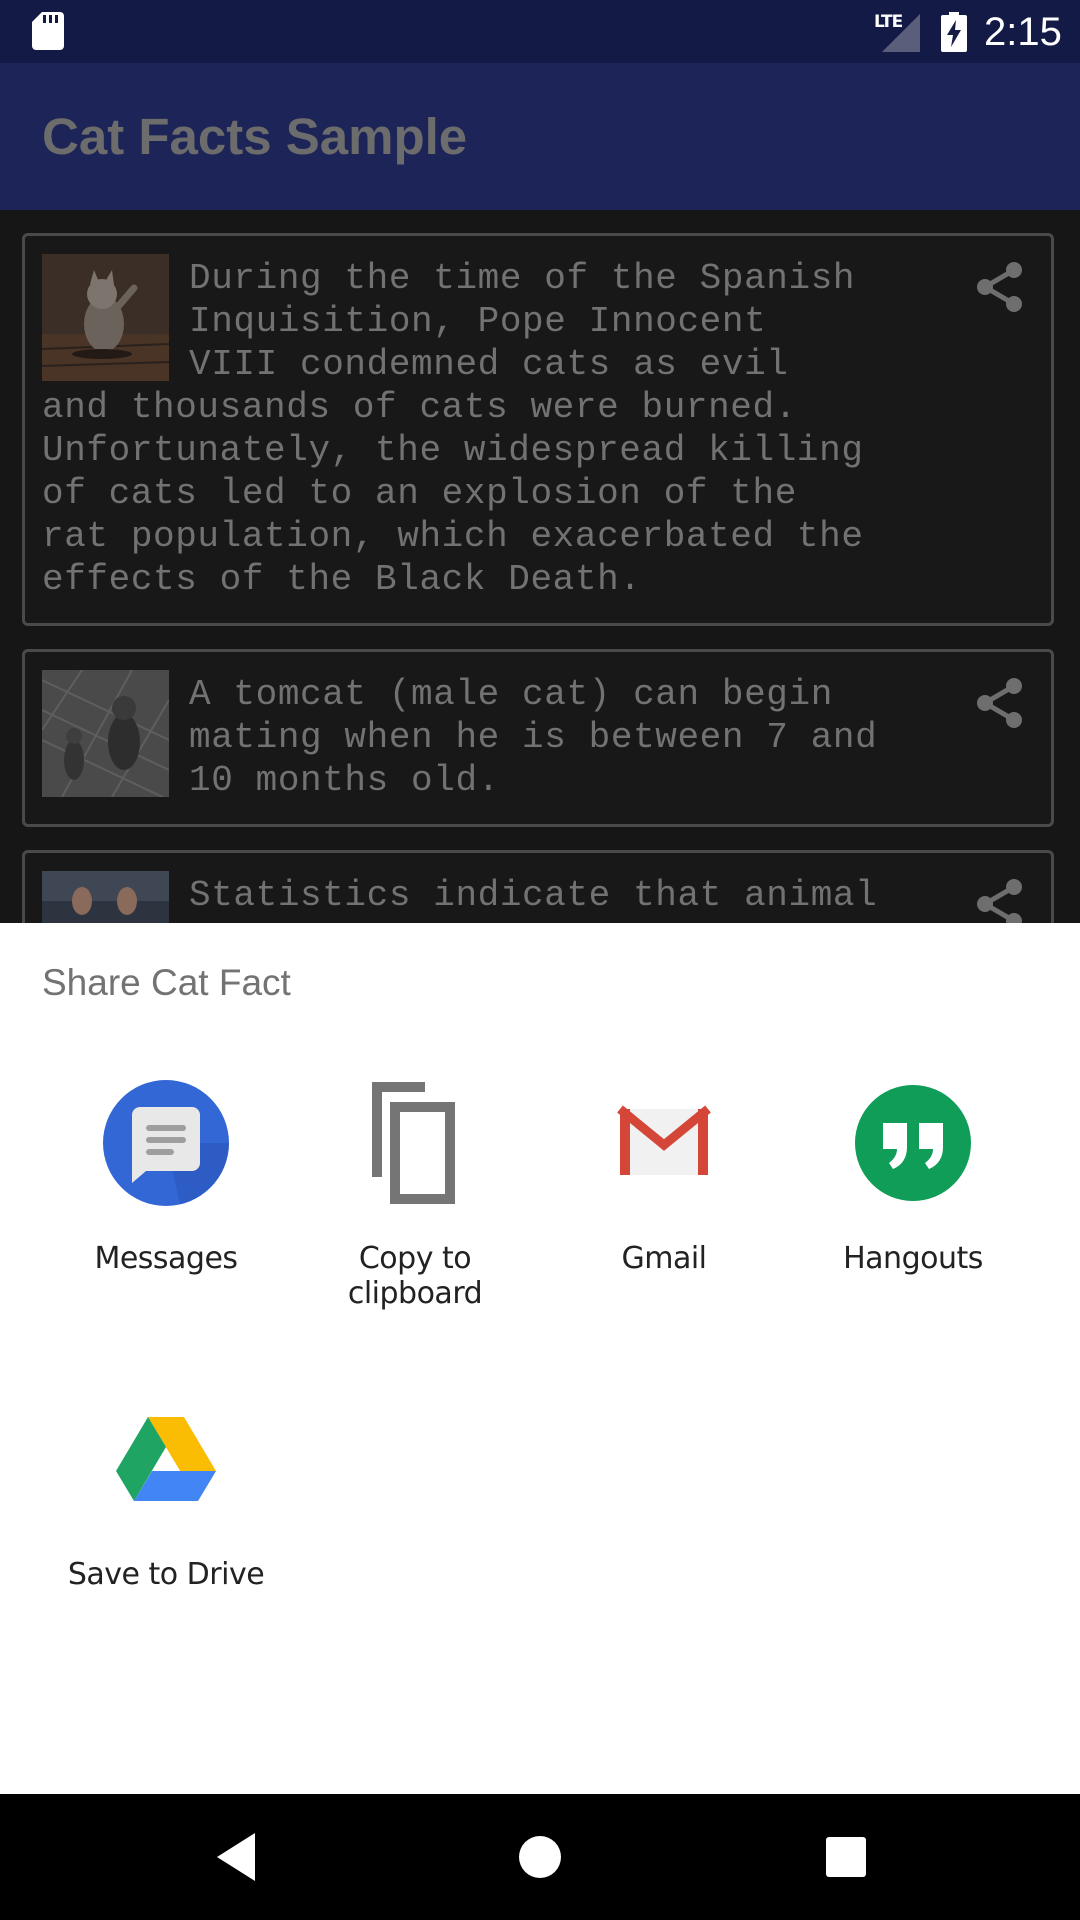  I want to click on copy-icon, so click(413, 1143).